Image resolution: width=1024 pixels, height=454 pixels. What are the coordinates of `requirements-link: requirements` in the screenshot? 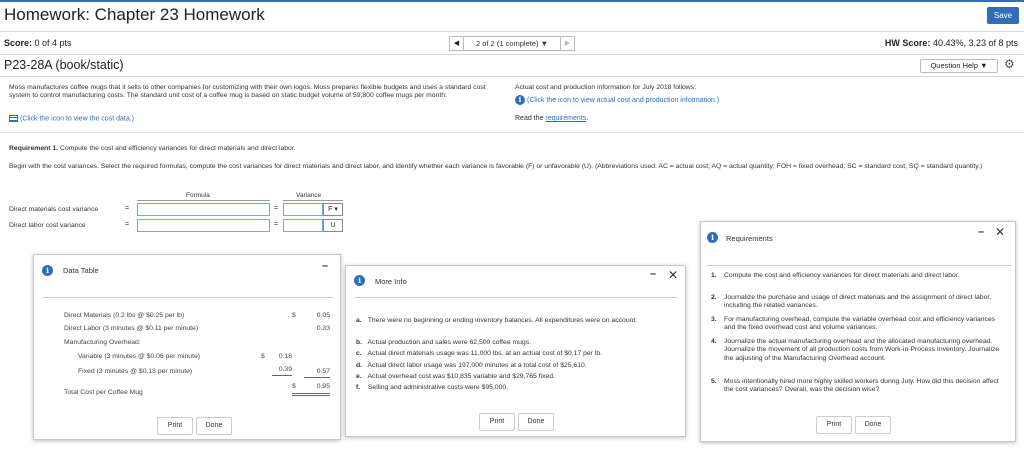 It's located at (565, 118).